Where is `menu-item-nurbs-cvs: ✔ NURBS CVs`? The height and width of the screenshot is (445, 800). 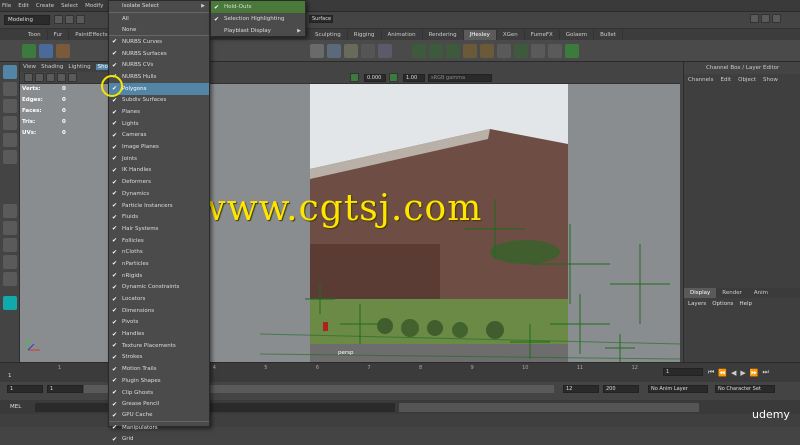 menu-item-nurbs-cvs: ✔ NURBS CVs is located at coordinates (159, 65).